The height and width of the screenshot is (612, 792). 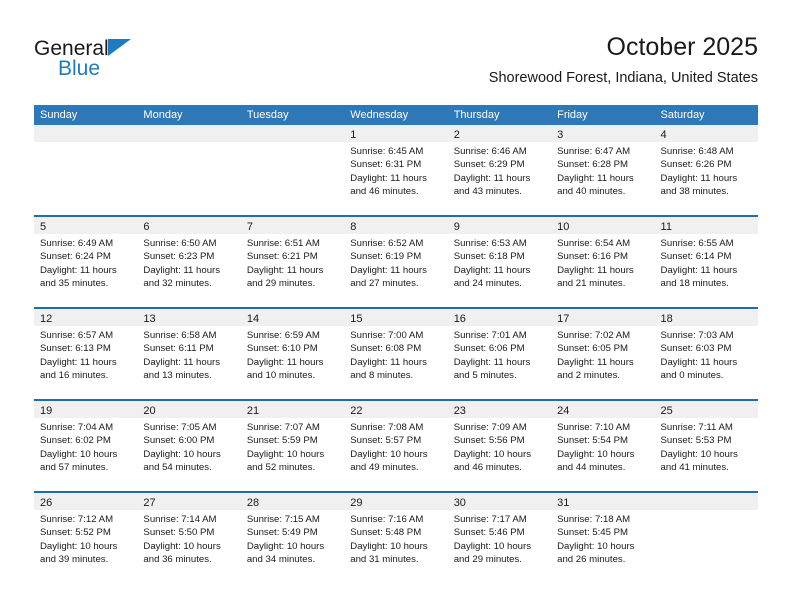 What do you see at coordinates (696, 441) in the screenshot?
I see `sunset-text: Sunset: 5:53 PM` at bounding box center [696, 441].